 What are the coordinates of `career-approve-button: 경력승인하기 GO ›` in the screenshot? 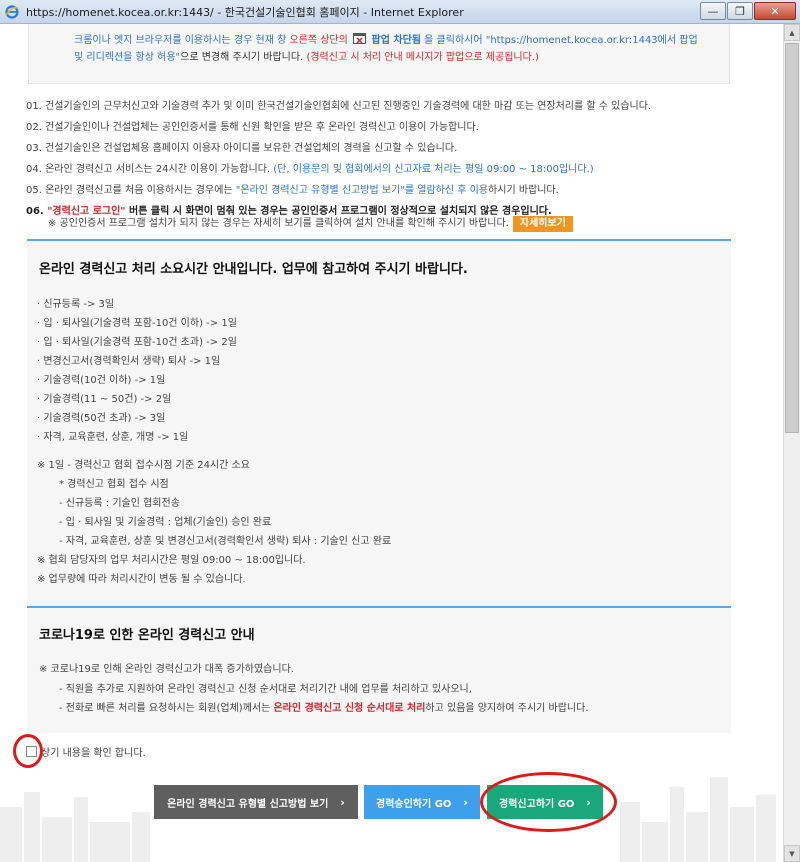 It's located at (422, 802).